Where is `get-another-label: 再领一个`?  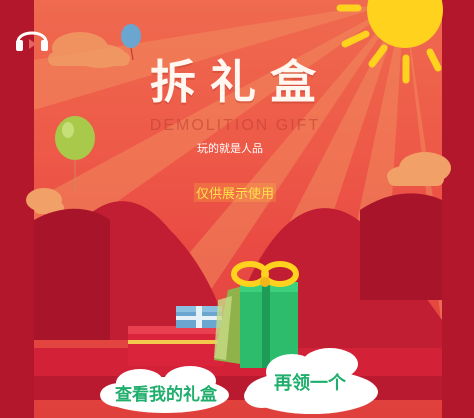 get-another-label: 再领一个 is located at coordinates (310, 383).